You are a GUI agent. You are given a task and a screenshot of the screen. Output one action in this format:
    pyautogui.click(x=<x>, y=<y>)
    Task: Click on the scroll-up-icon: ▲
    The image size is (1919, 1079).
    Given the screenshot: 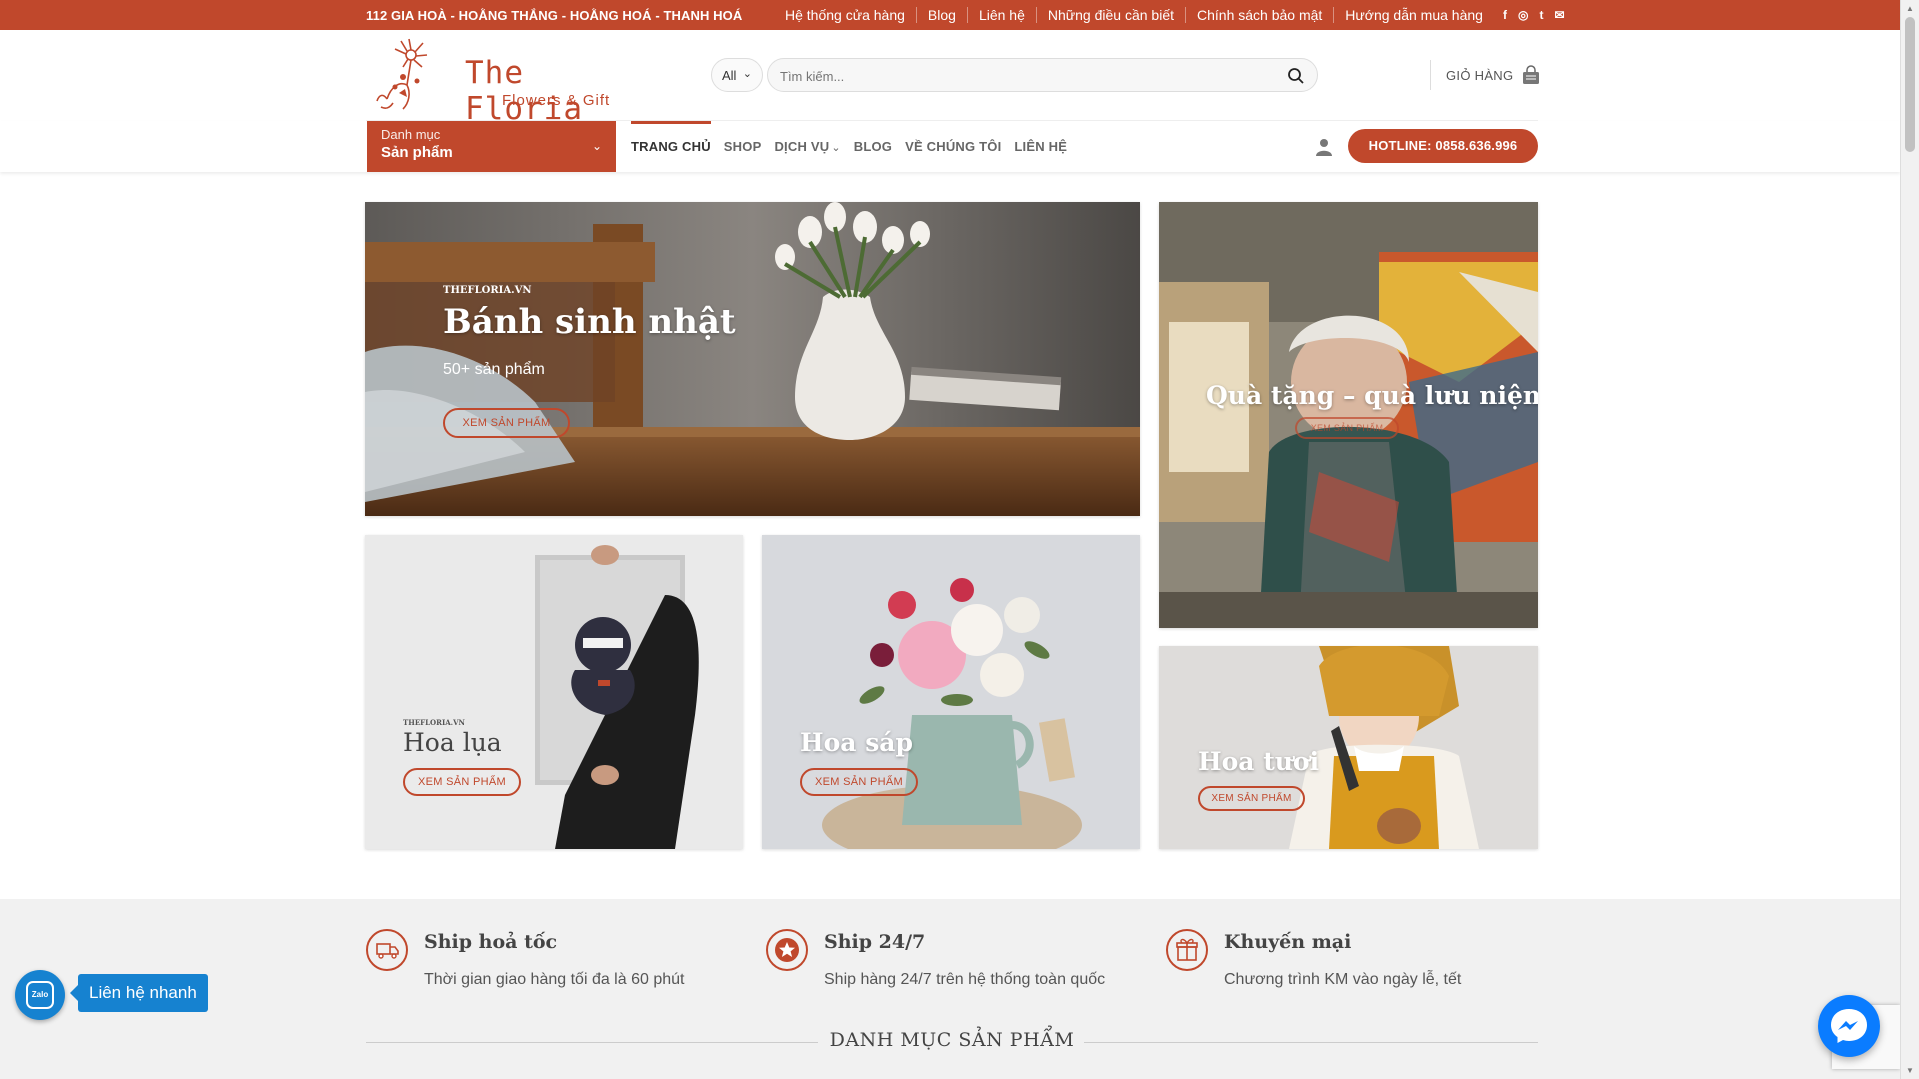 What is the action you would take?
    pyautogui.click(x=1910, y=8)
    